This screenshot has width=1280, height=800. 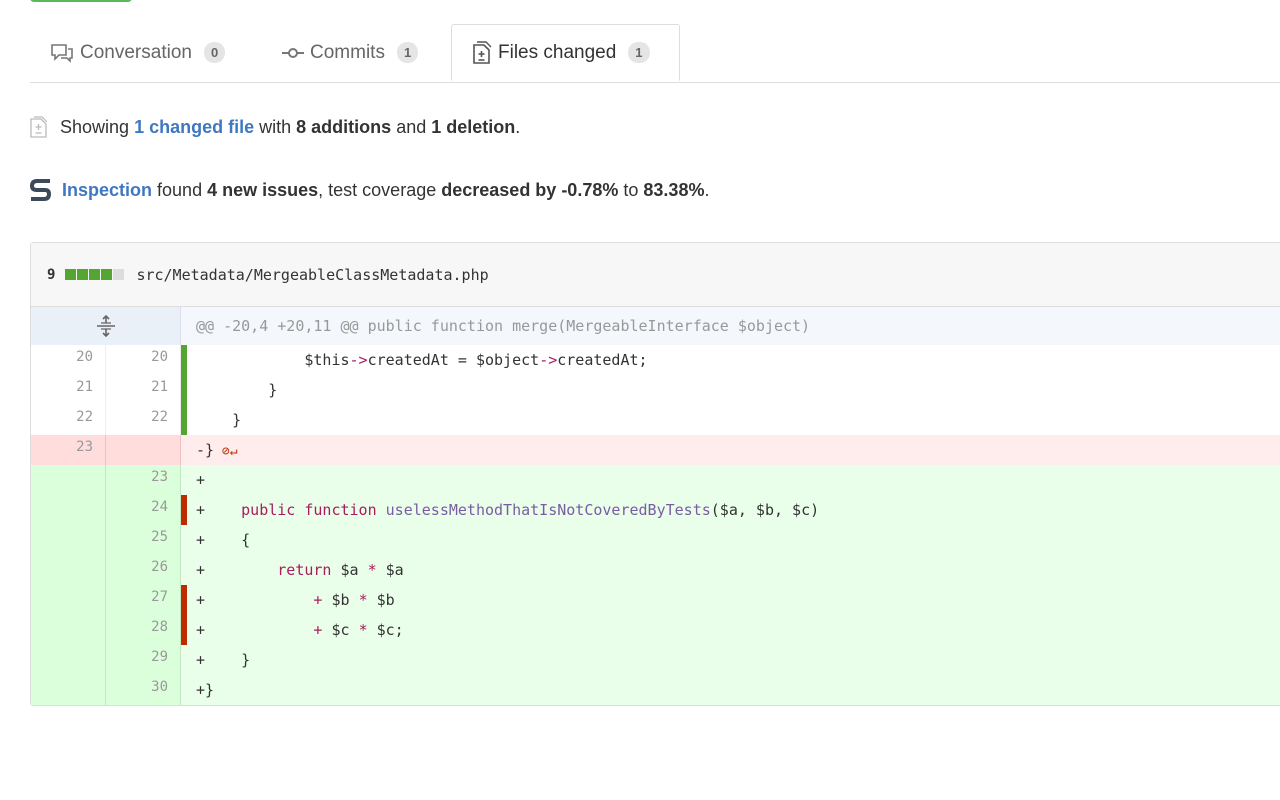 I want to click on pr-tabs: Conversation 0 Commits 1 Files changed 1, so click(x=655, y=53).